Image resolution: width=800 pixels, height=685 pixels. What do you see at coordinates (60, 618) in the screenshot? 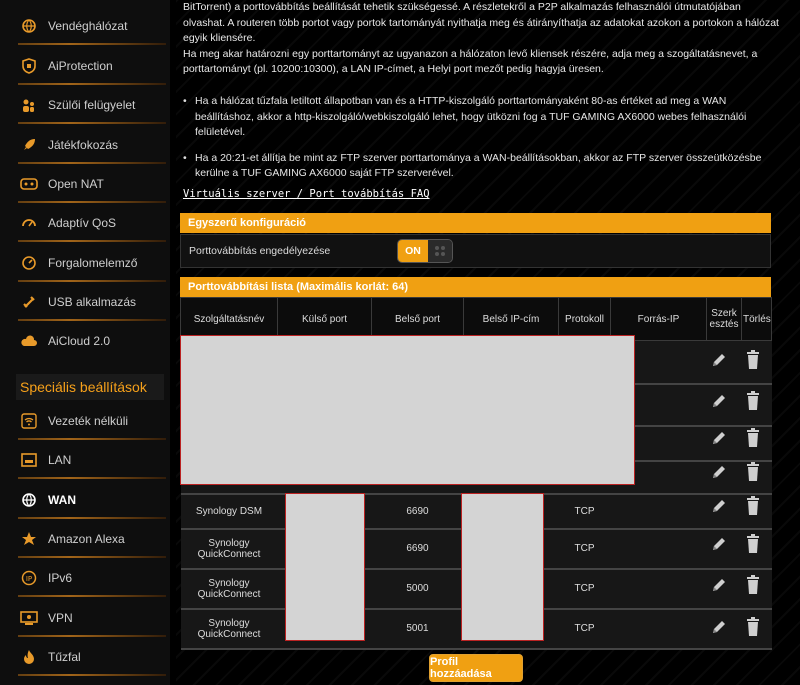
I see `sidebar-item-label: VPN` at bounding box center [60, 618].